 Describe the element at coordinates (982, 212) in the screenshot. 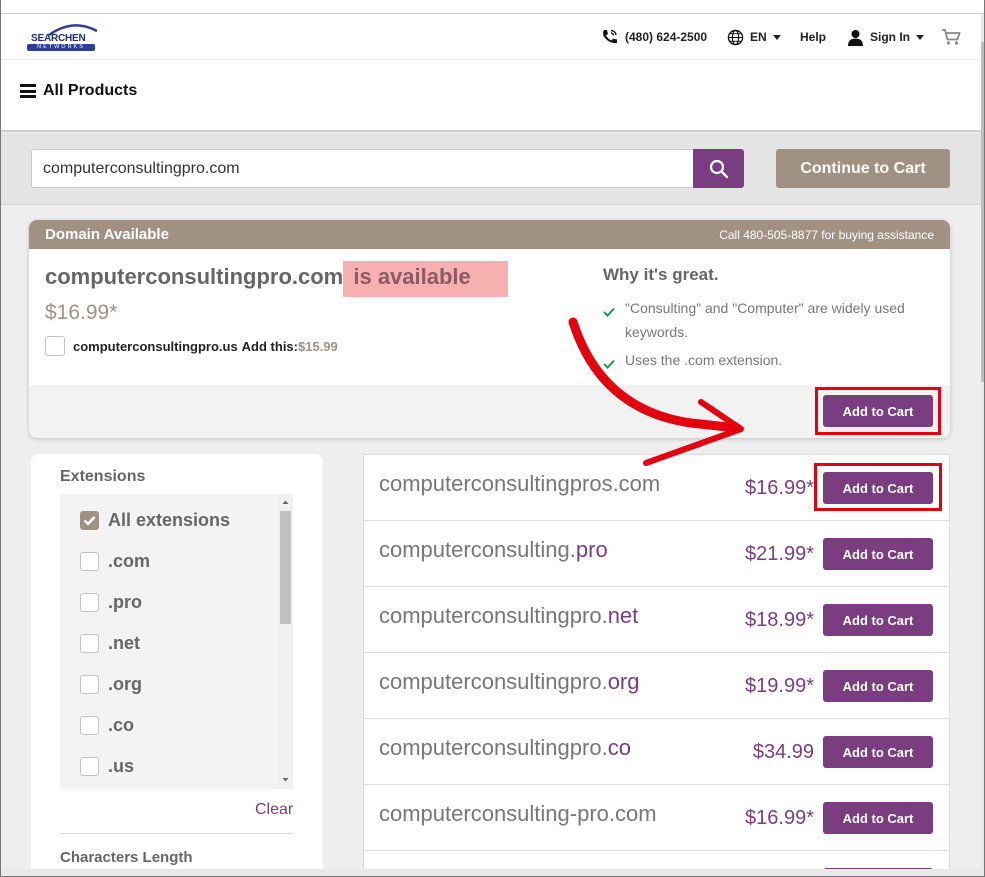

I see `page-scrollbar-thumb` at that location.